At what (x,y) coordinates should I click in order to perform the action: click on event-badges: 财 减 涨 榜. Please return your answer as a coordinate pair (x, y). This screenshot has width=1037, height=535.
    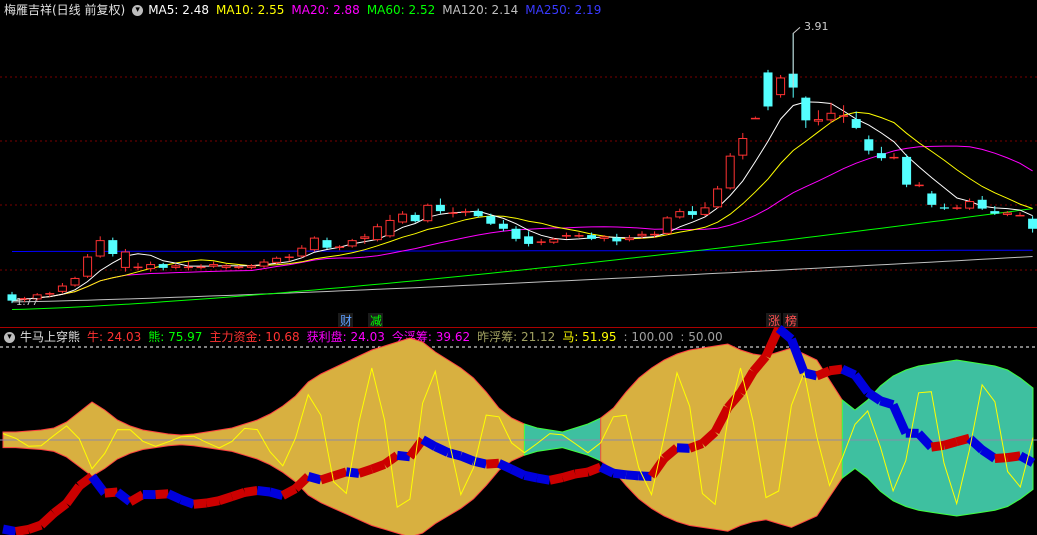
    Looking at the image, I should click on (568, 320).